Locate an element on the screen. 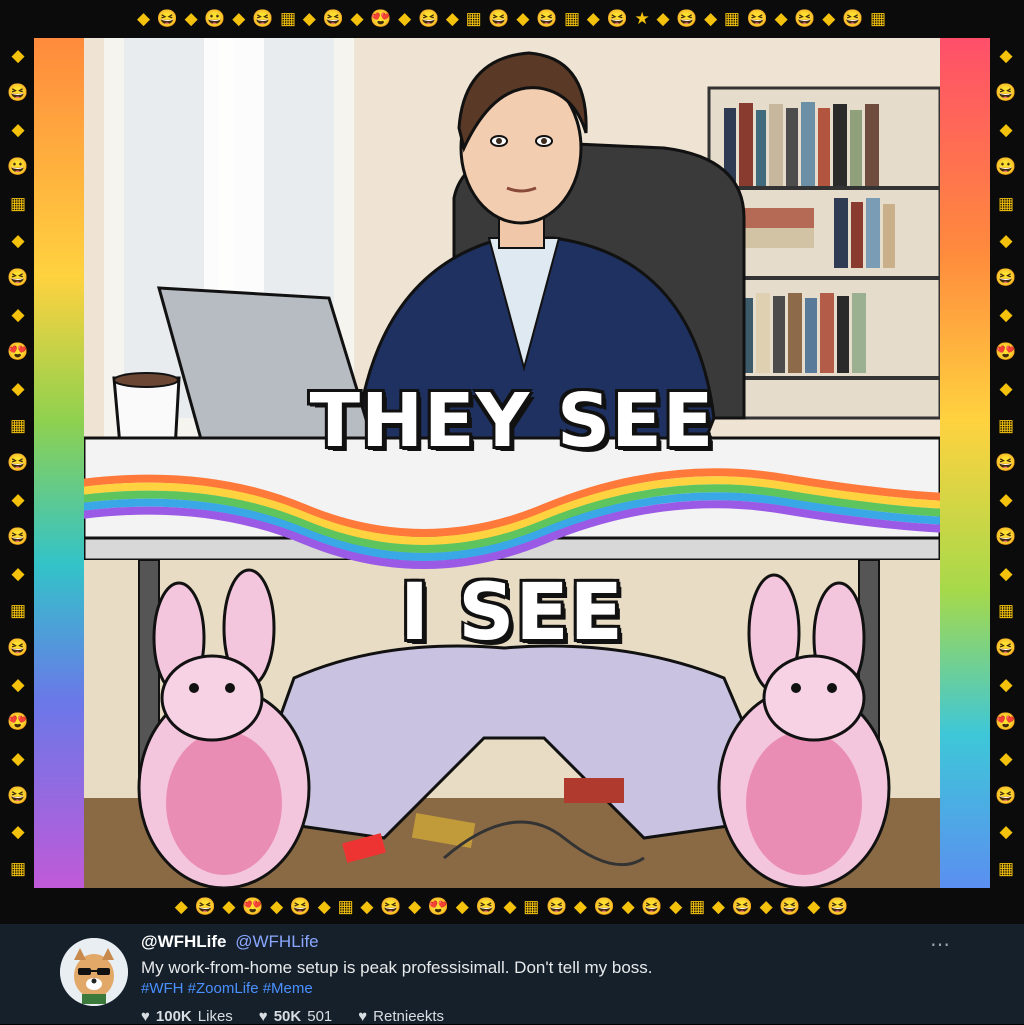 The height and width of the screenshot is (1025, 1024). avatar is located at coordinates (94, 972).